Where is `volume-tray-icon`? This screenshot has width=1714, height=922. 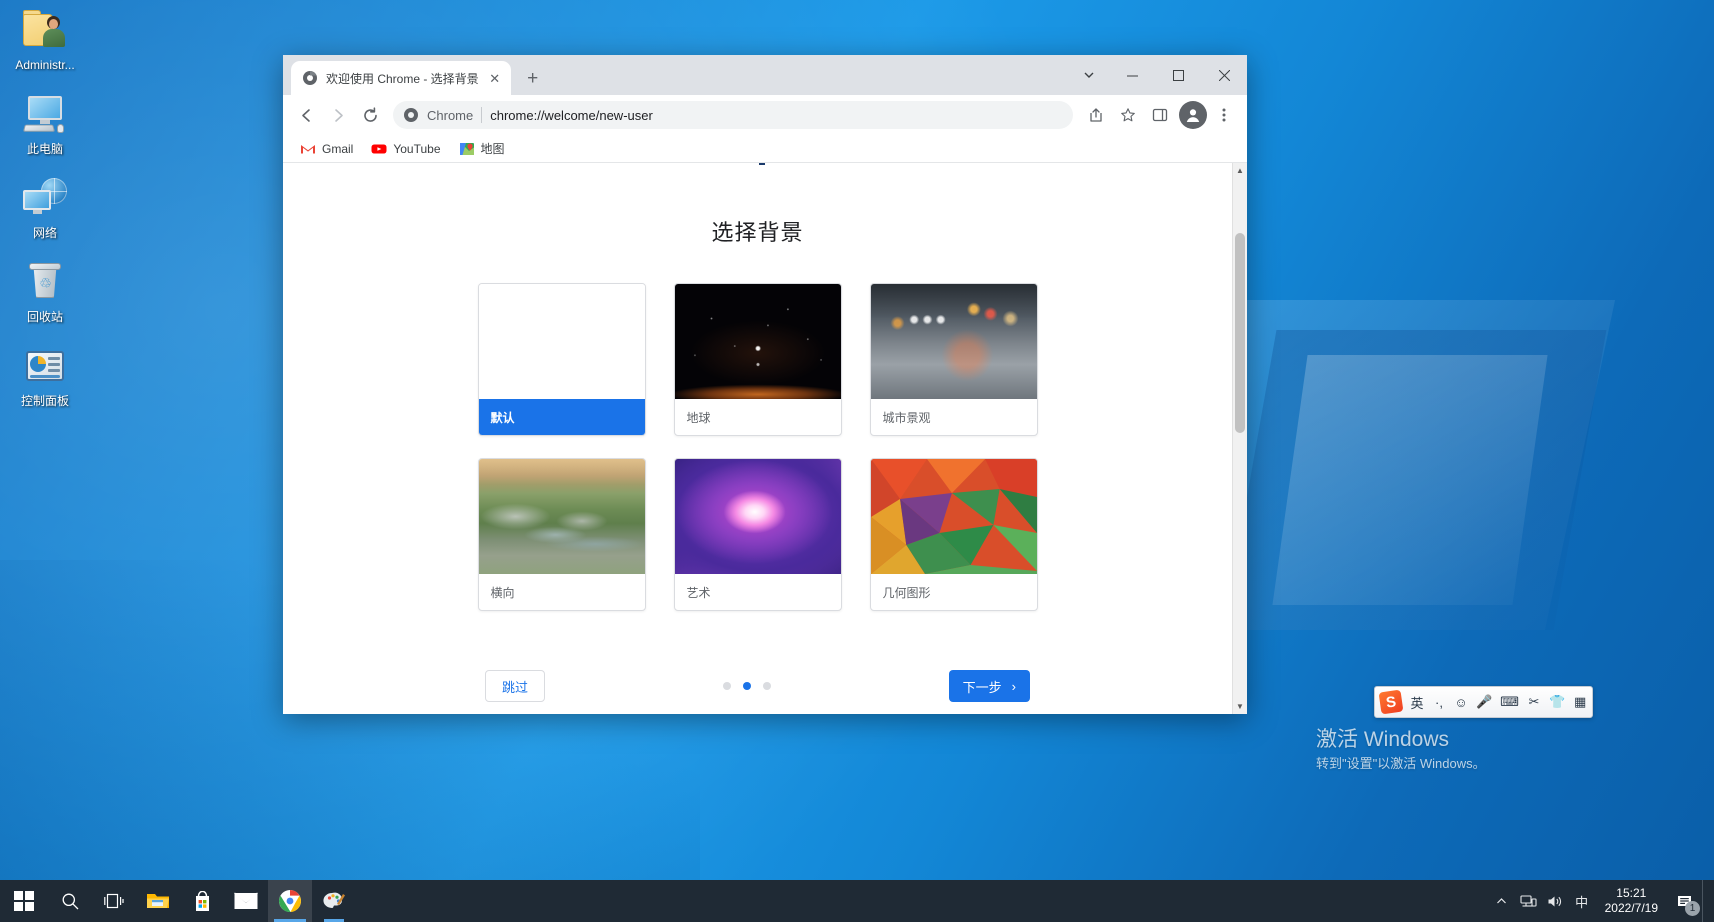 volume-tray-icon is located at coordinates (1555, 901).